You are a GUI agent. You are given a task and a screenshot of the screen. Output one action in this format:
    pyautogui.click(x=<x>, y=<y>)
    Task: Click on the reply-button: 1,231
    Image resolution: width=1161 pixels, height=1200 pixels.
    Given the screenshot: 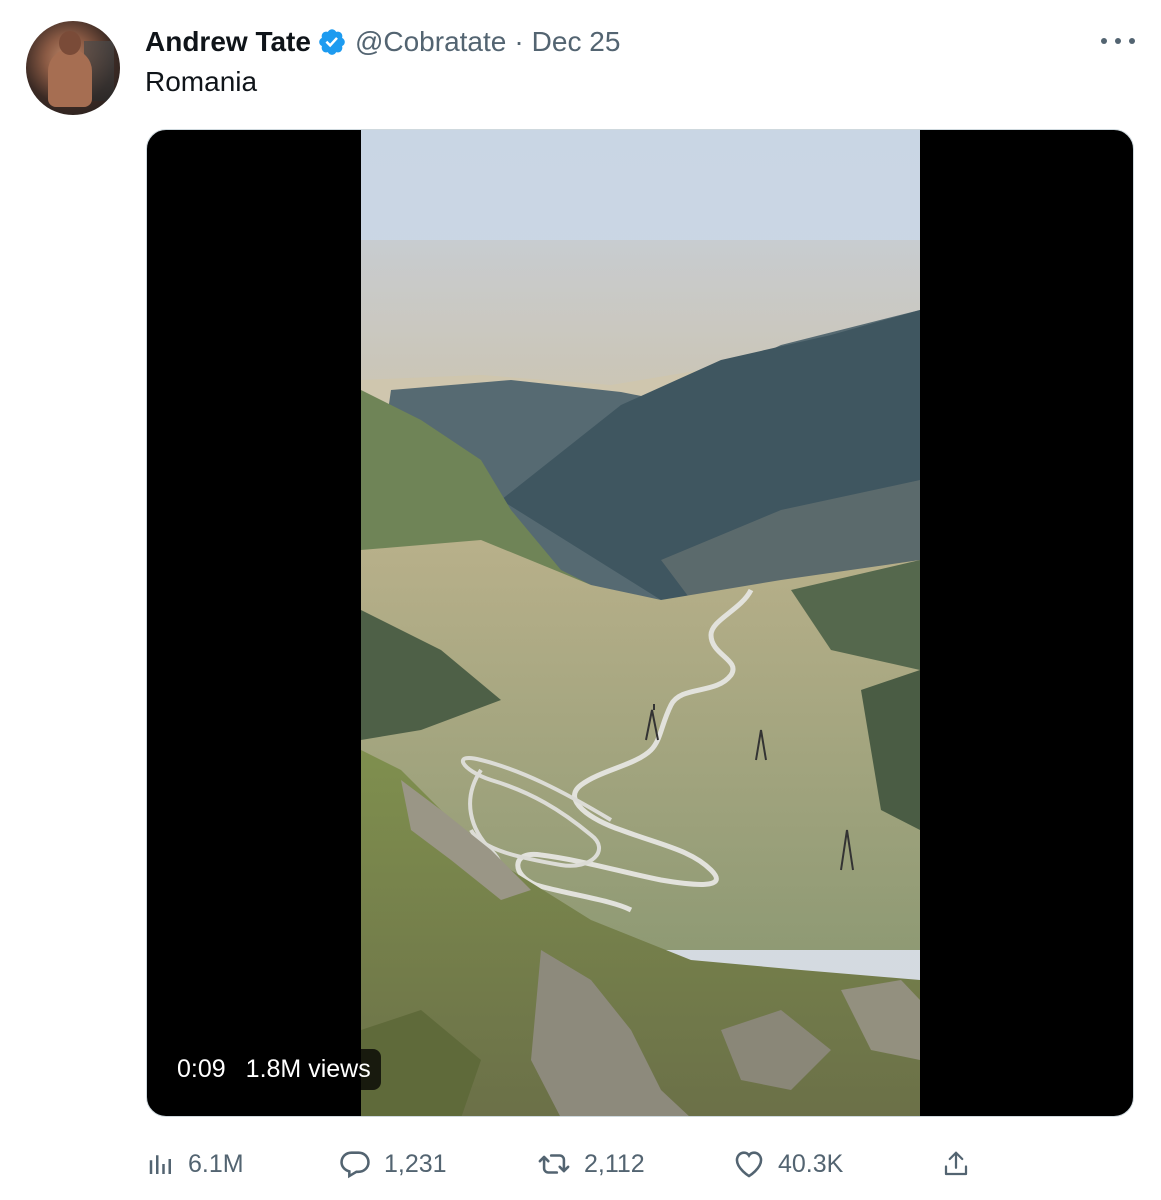 What is the action you would take?
    pyautogui.click(x=392, y=1164)
    